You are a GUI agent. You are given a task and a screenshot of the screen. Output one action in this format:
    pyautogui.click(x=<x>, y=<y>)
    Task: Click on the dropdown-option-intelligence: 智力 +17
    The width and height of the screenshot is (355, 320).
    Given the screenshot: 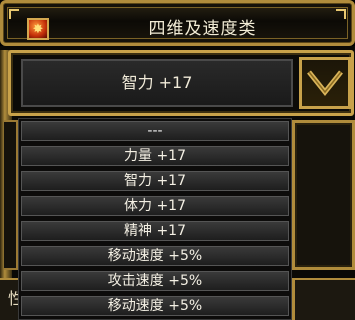 What is the action you would take?
    pyautogui.click(x=155, y=181)
    